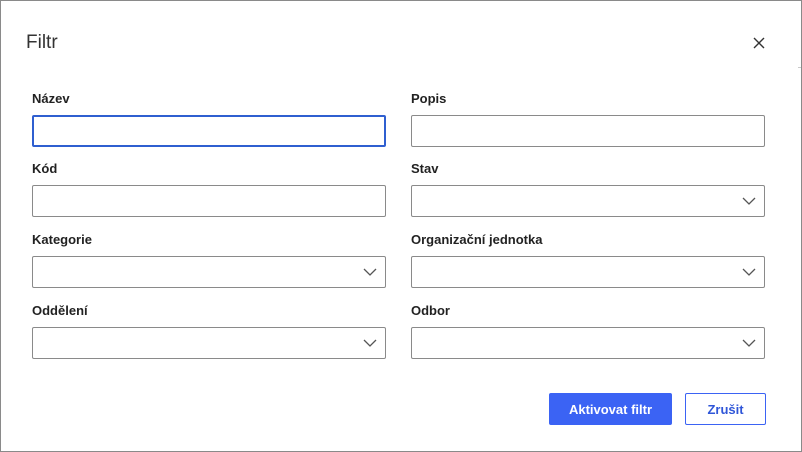 The image size is (802, 452). Describe the element at coordinates (209, 272) in the screenshot. I see `kategorie-select` at that location.